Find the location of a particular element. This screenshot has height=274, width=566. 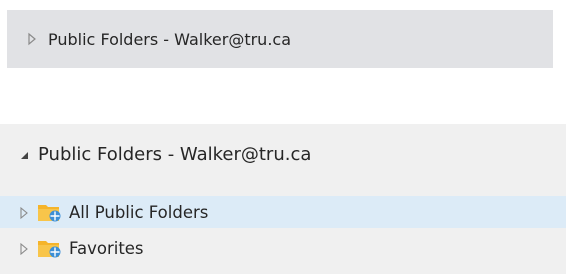

folder-label: All Public Folders is located at coordinates (139, 212).